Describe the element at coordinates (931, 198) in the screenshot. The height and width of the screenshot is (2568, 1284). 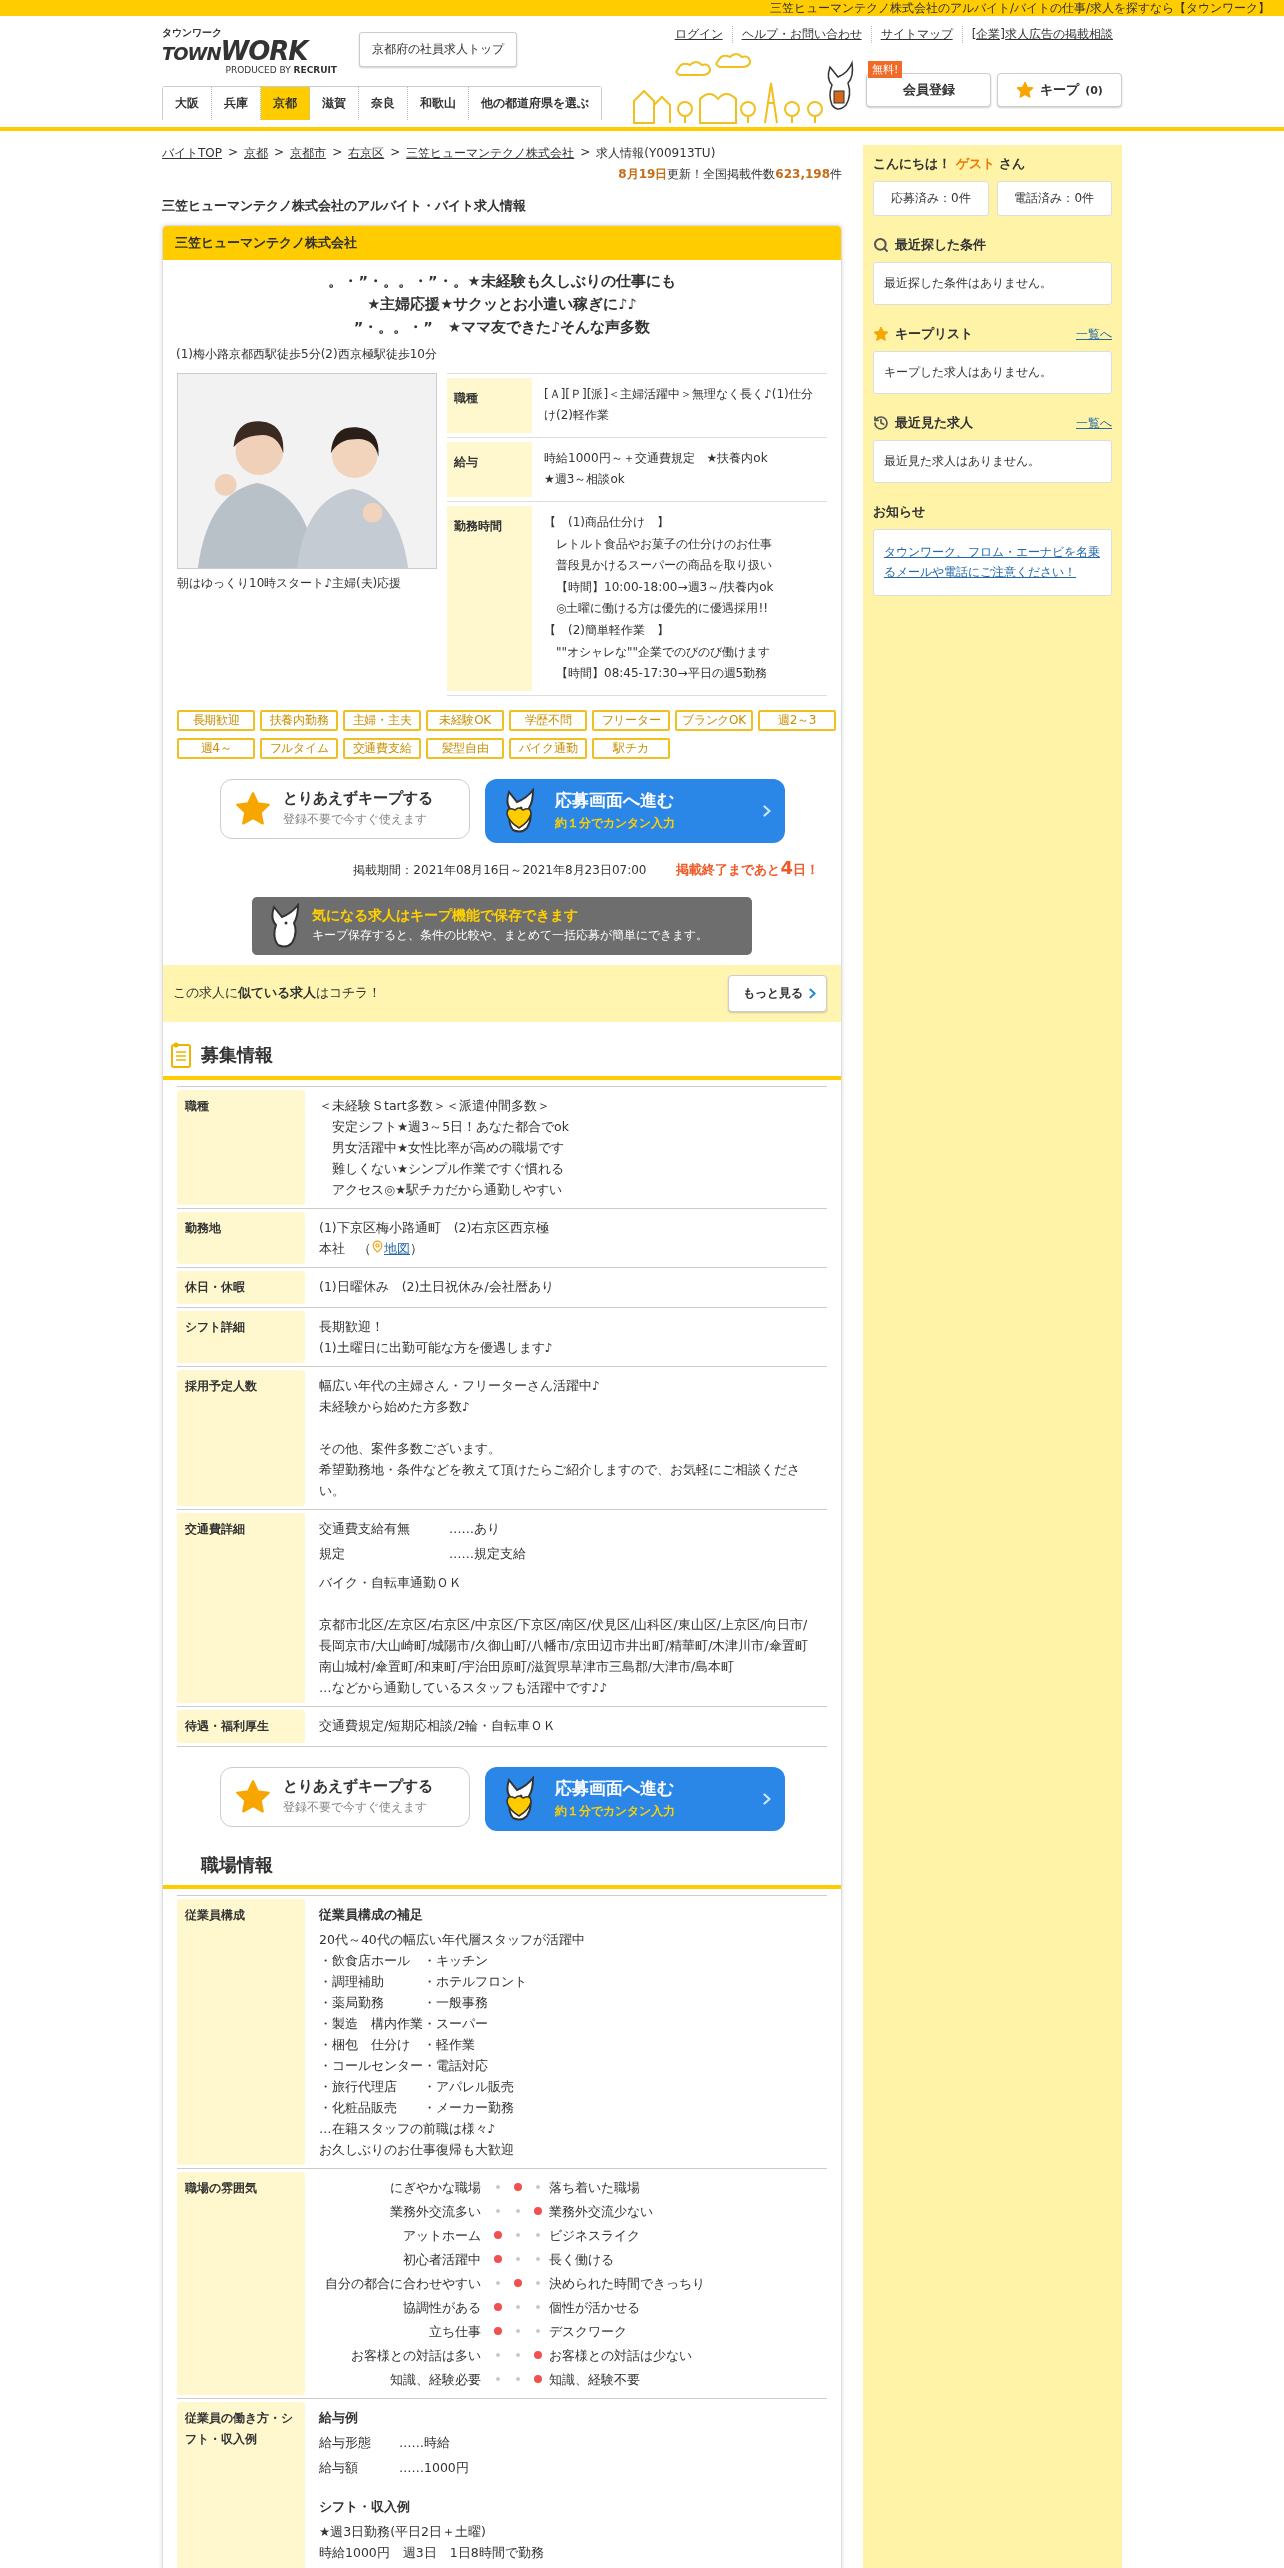
I see `counter: 応募済み：0件` at that location.